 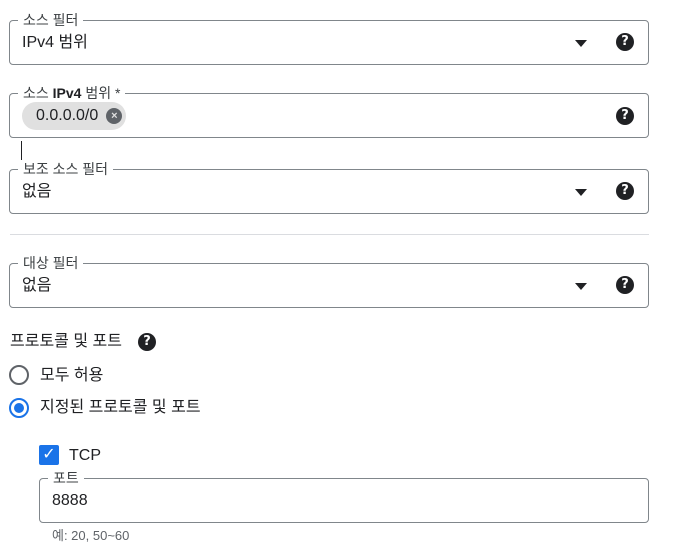 What do you see at coordinates (21, 150) in the screenshot?
I see `text-cursor` at bounding box center [21, 150].